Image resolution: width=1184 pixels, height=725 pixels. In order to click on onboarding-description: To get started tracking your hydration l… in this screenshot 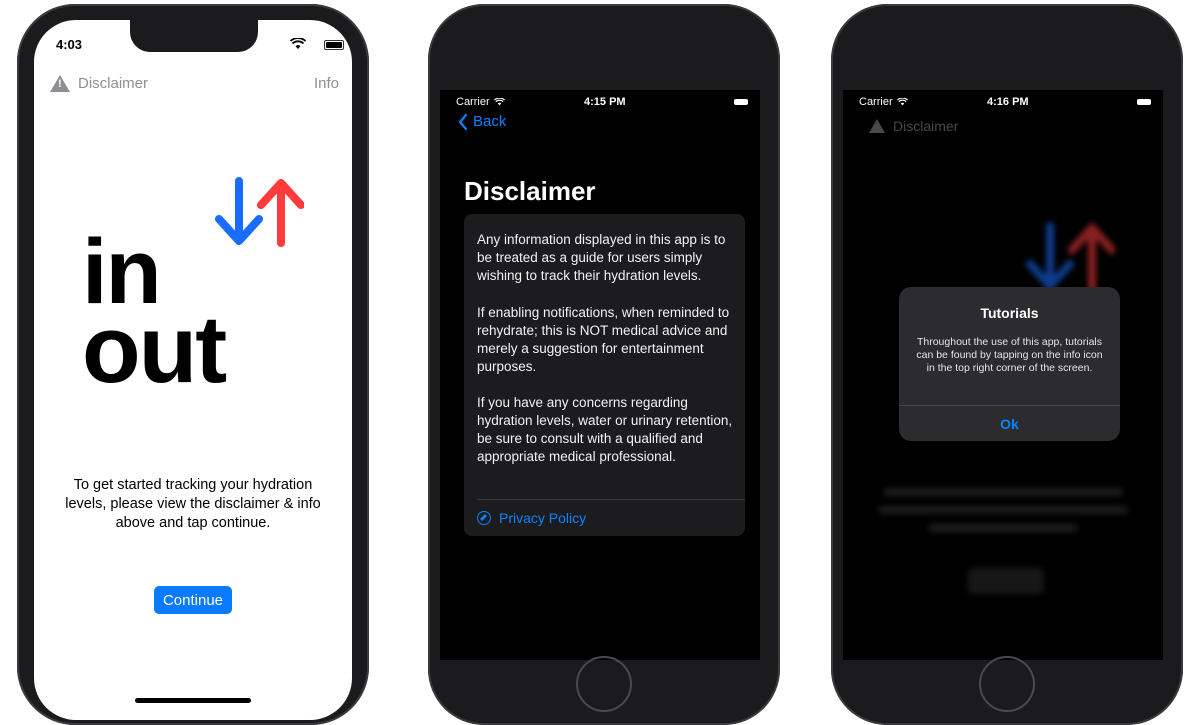, I will do `click(193, 504)`.